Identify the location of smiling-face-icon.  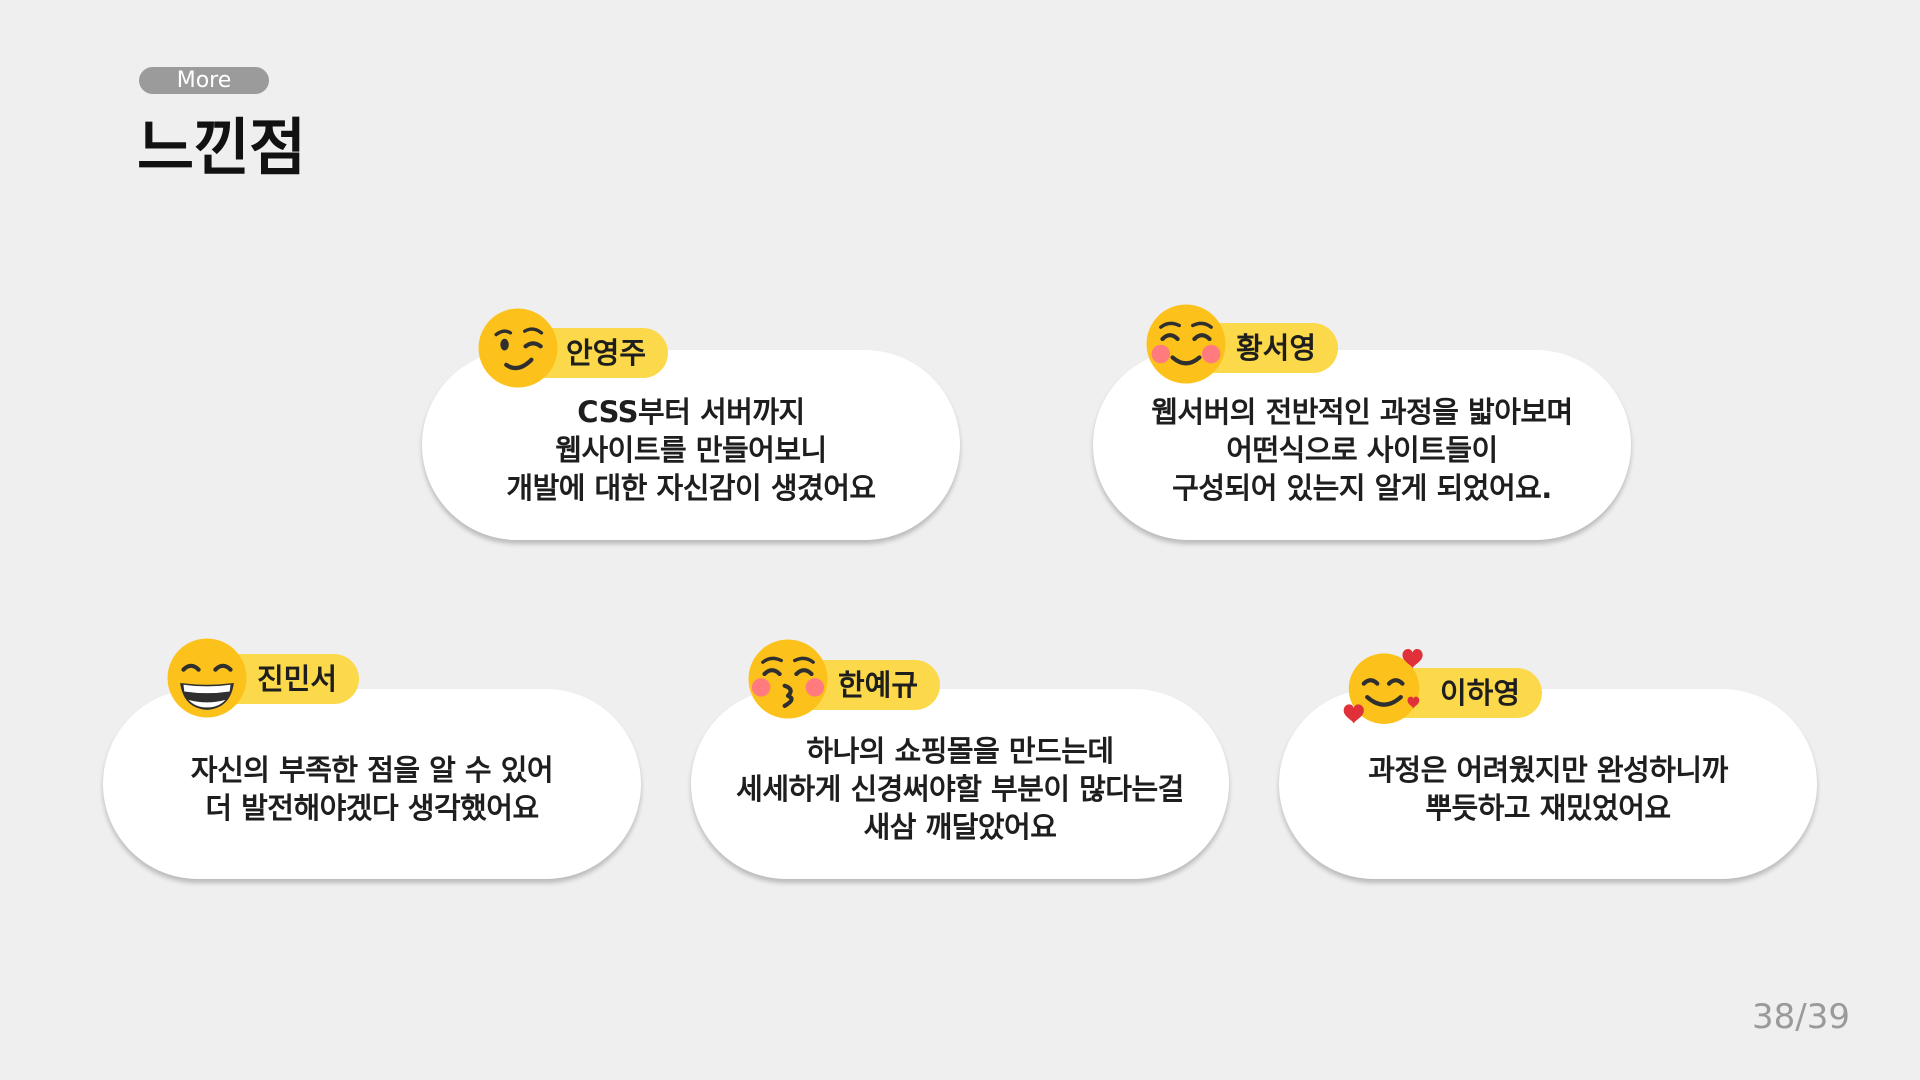
(1186, 344).